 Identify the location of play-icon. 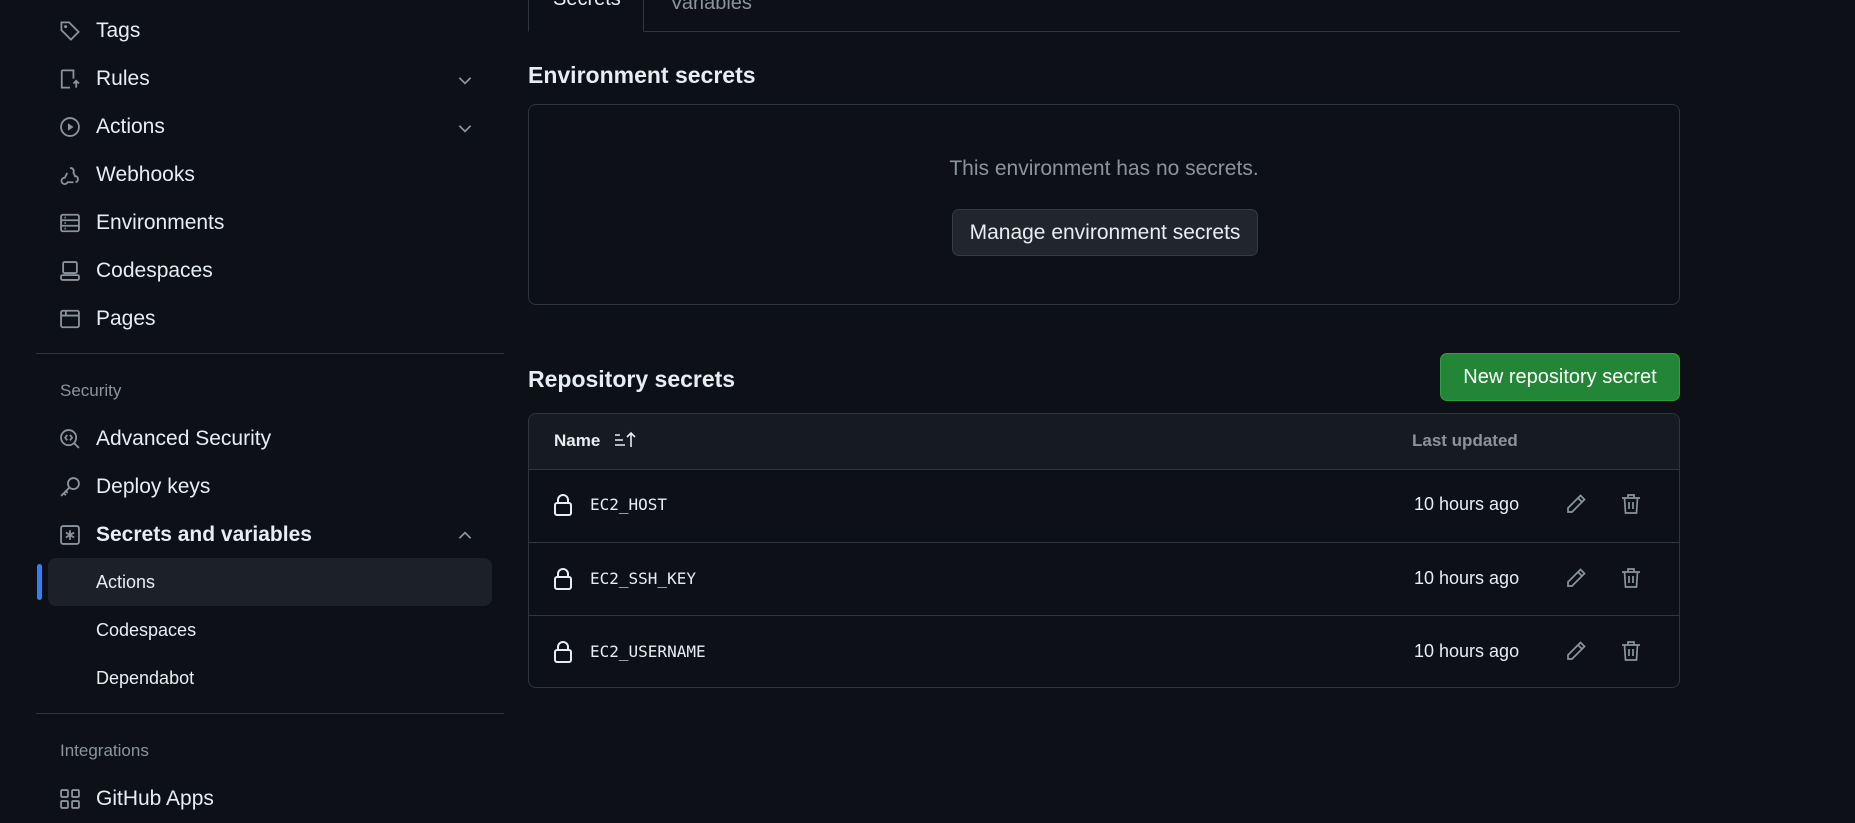
(70, 127).